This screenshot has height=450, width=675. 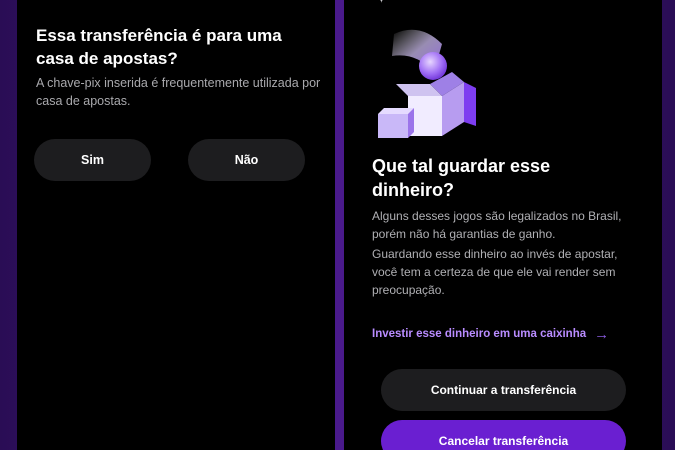 I want to click on gift-box-with-coin-icon, so click(x=427, y=83).